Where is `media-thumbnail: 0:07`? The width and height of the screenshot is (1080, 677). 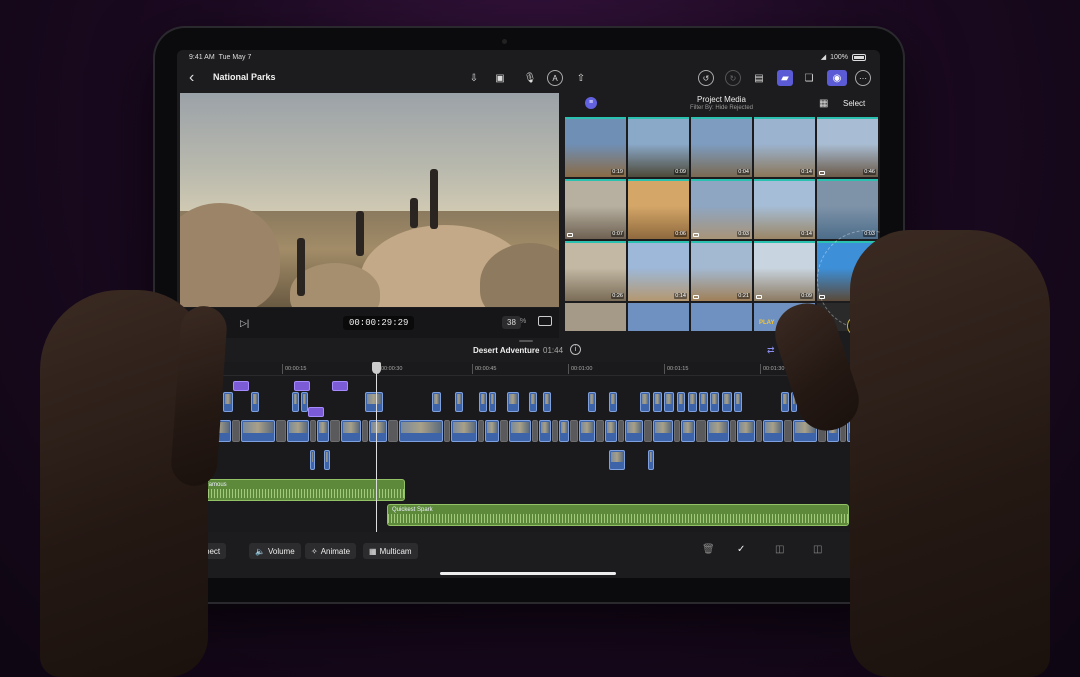
media-thumbnail: 0:07 is located at coordinates (595, 209).